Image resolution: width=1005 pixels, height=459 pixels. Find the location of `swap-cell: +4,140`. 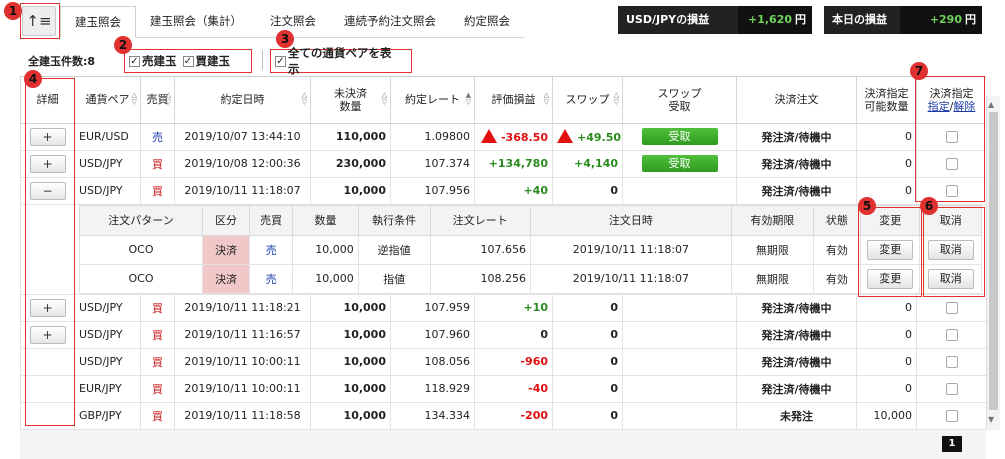

swap-cell: +4,140 is located at coordinates (587, 163).